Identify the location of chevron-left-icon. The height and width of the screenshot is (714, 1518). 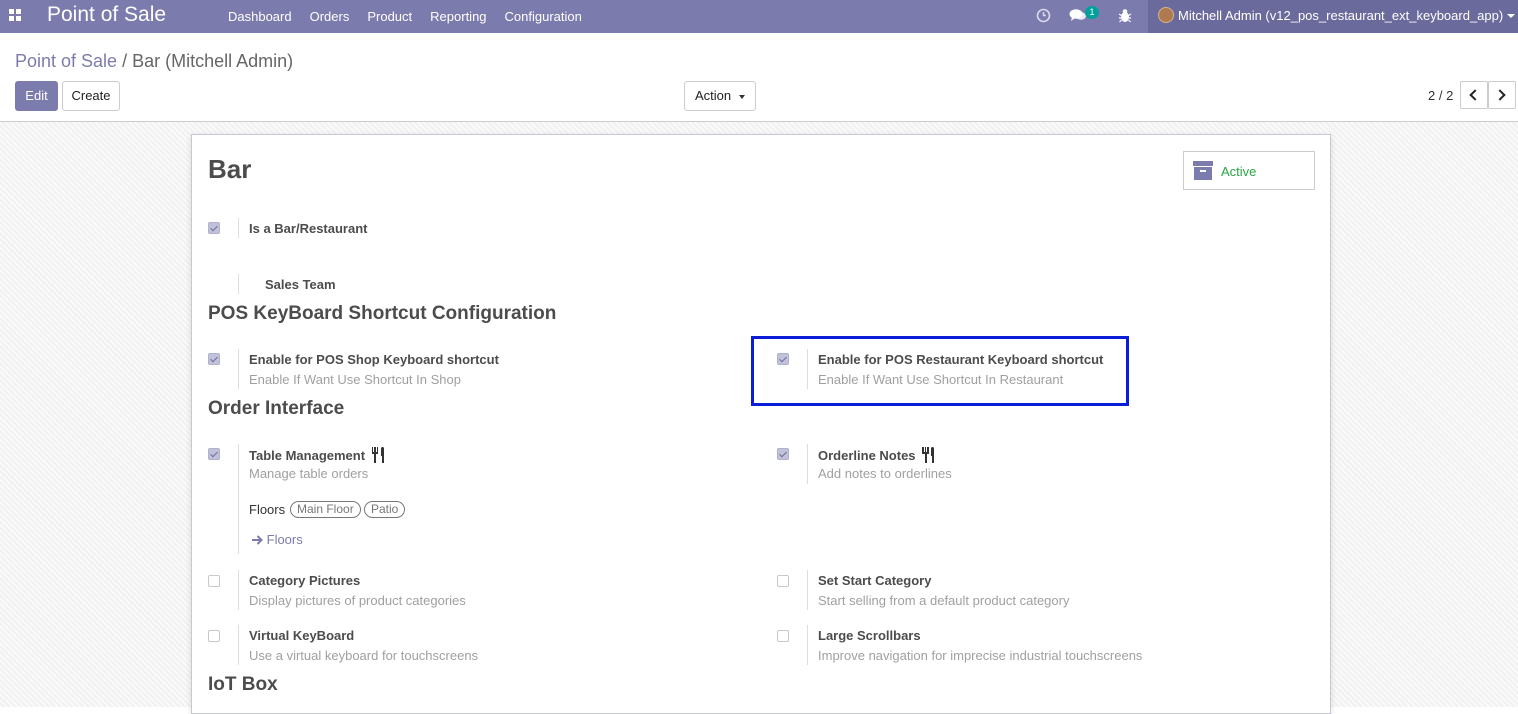
(1475, 95).